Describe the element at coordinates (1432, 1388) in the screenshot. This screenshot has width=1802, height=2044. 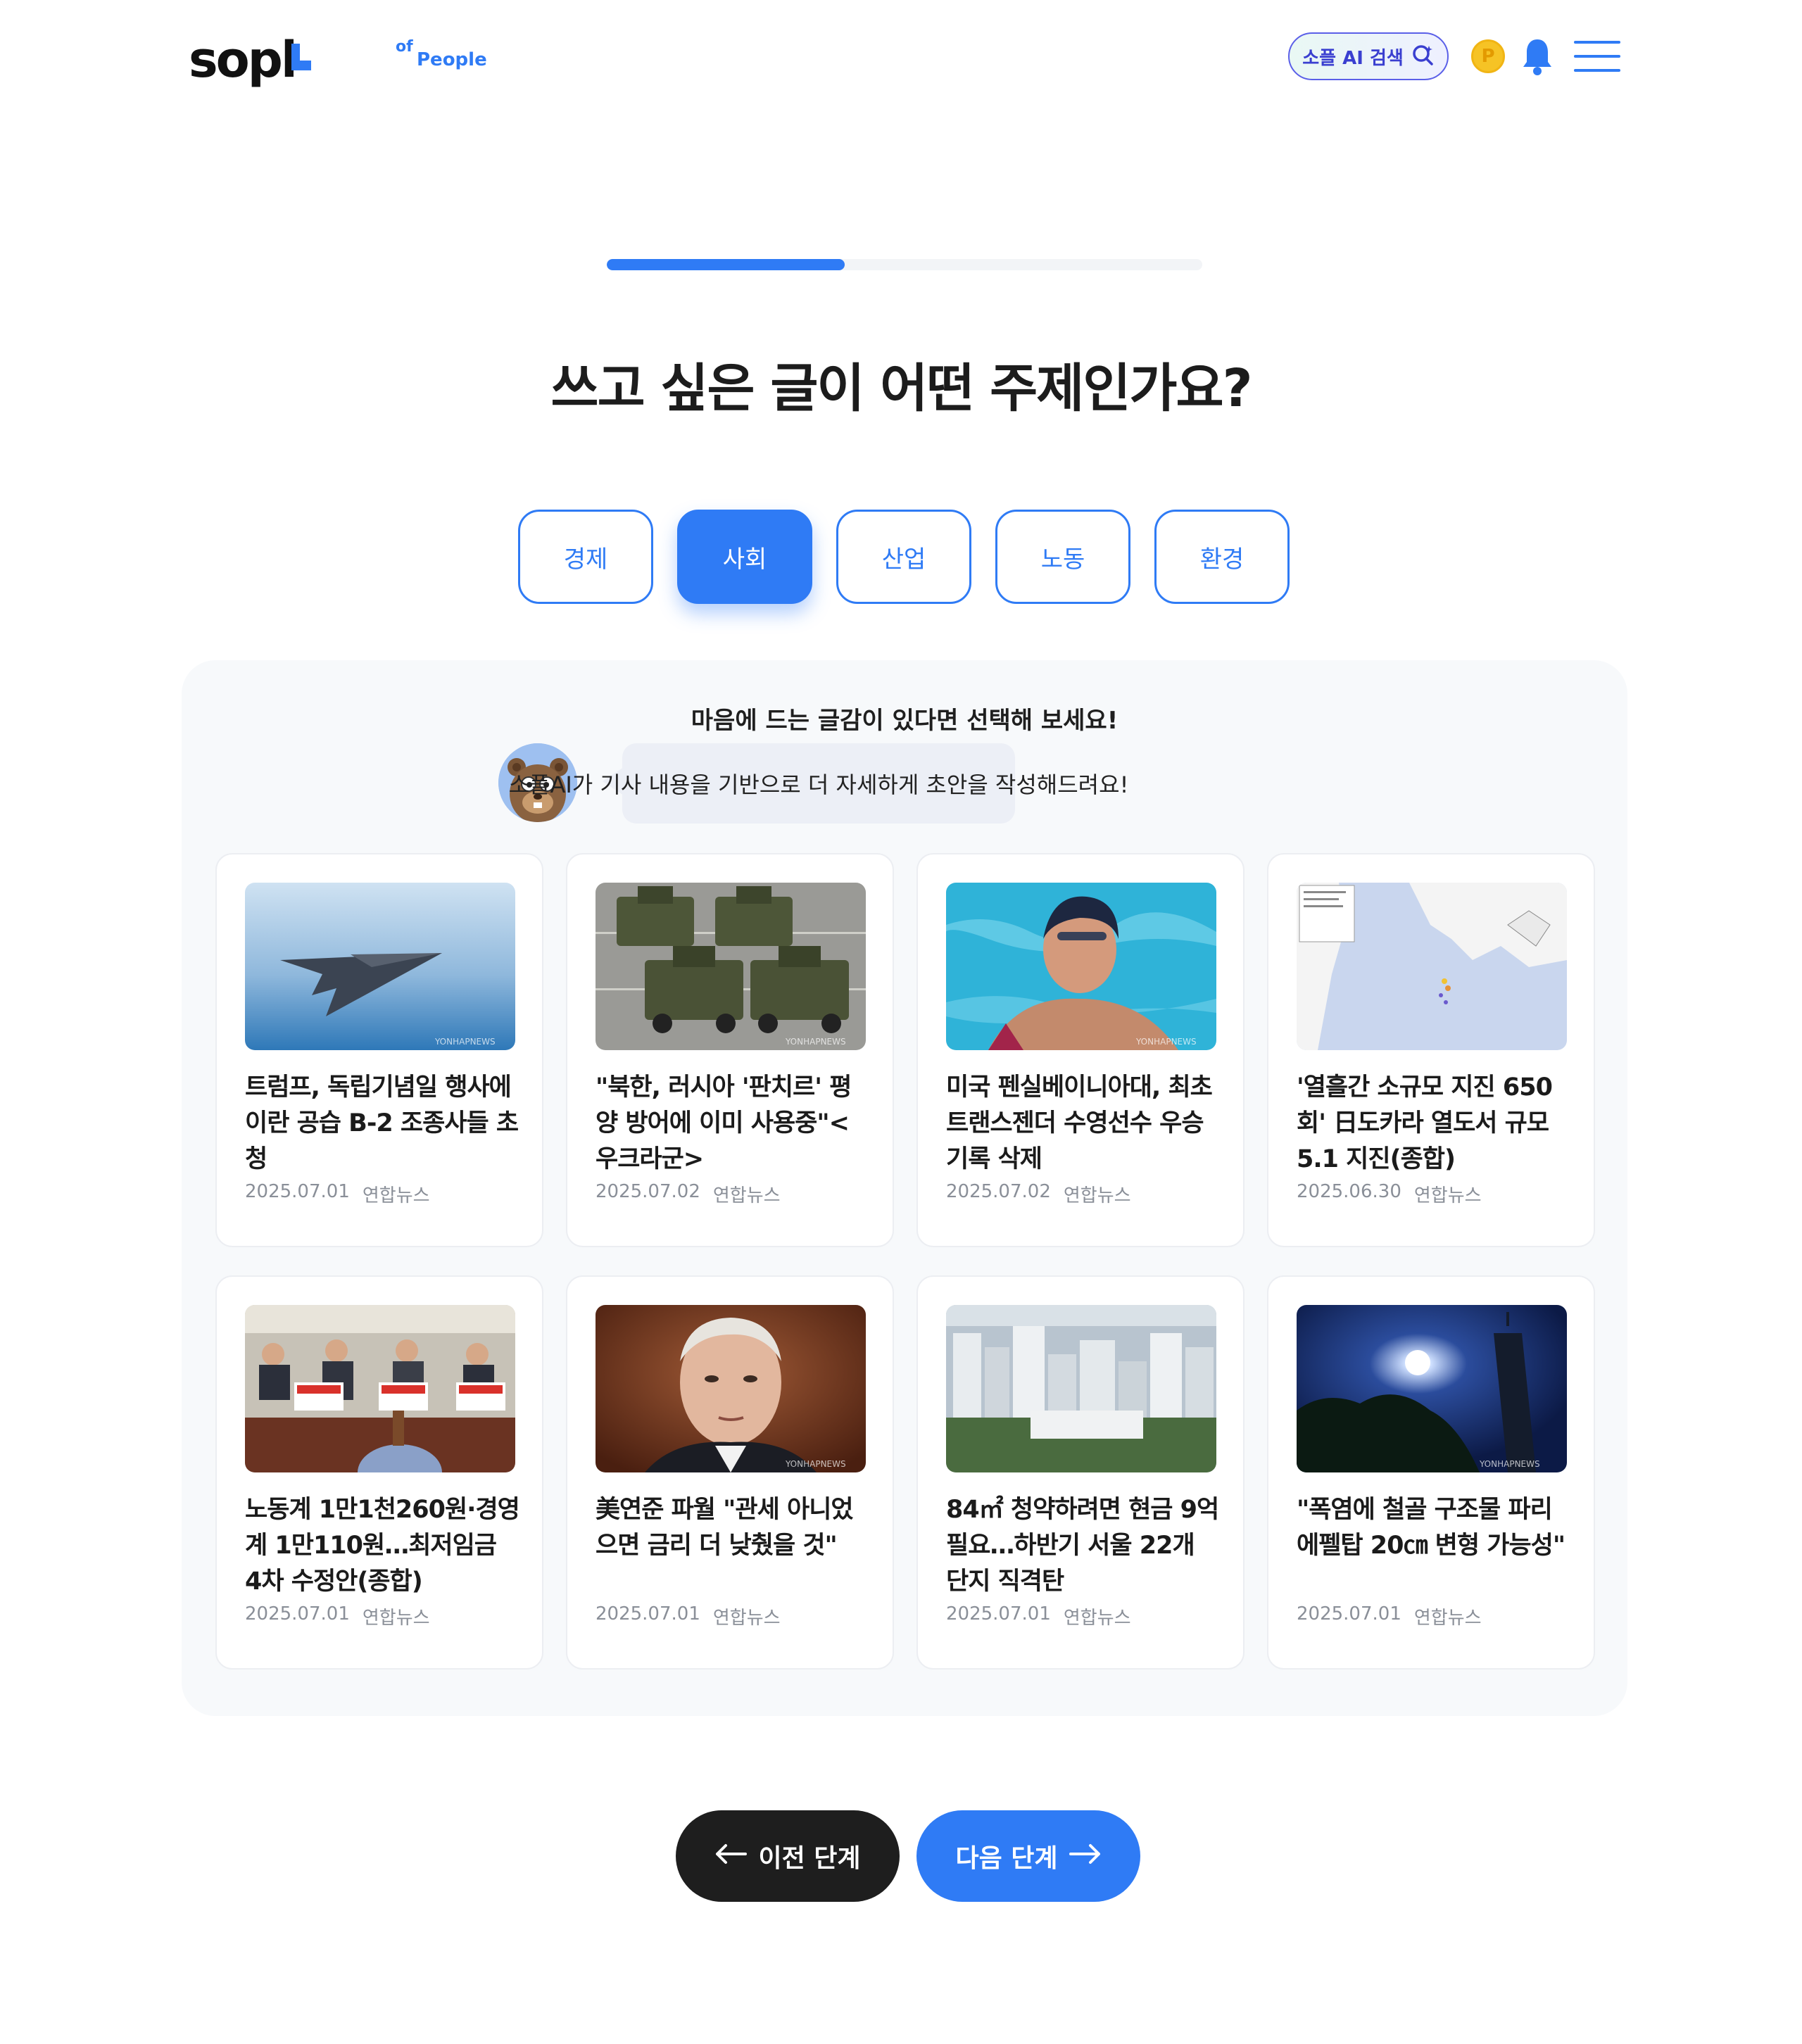
I see `article-thumbnail-eiffel-sun: YONHAPNEWS` at that location.